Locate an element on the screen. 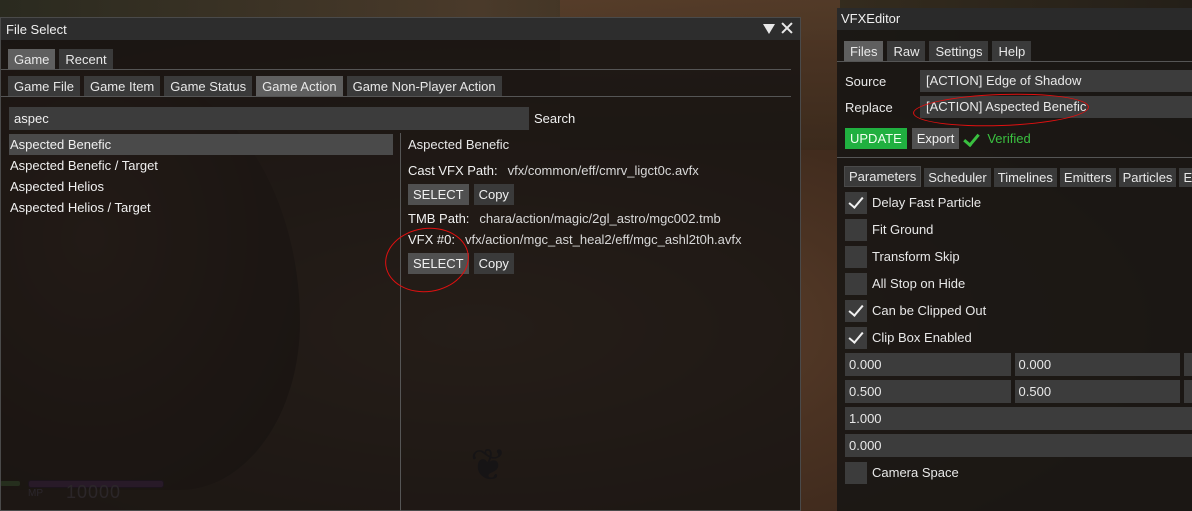  search-row: Search is located at coordinates (292, 118).